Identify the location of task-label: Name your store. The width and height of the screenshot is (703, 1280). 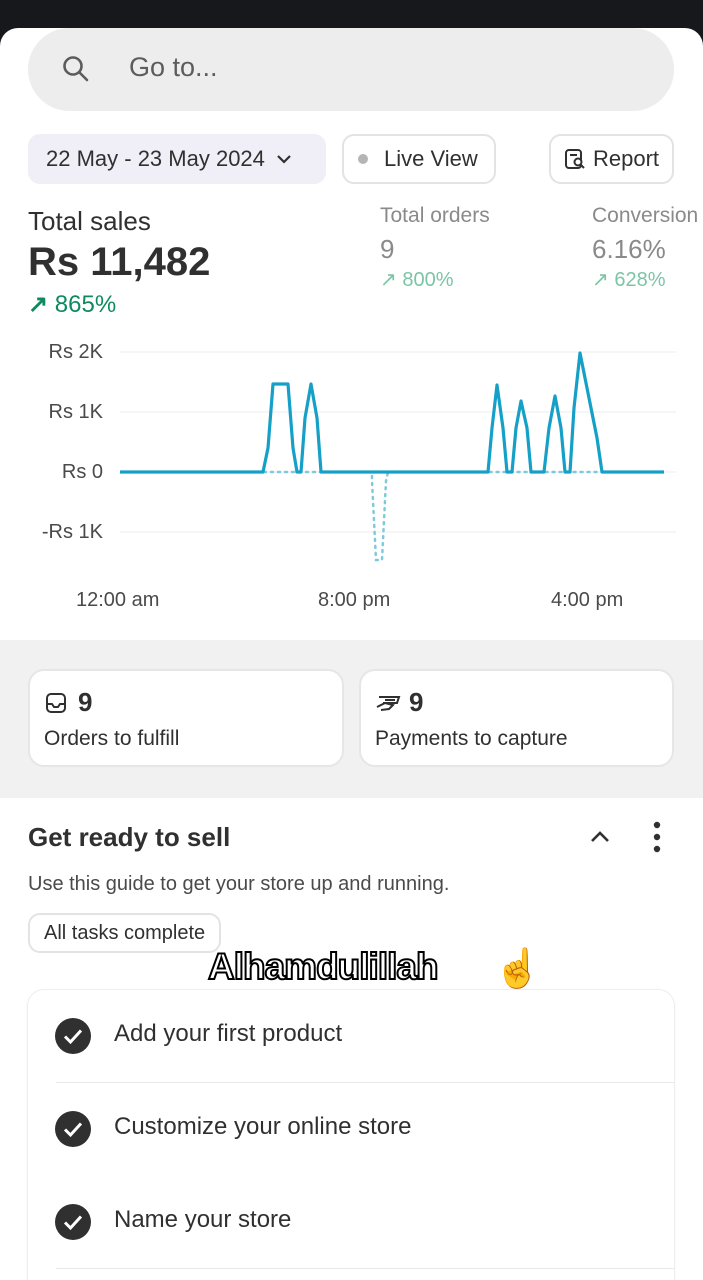
(203, 1219).